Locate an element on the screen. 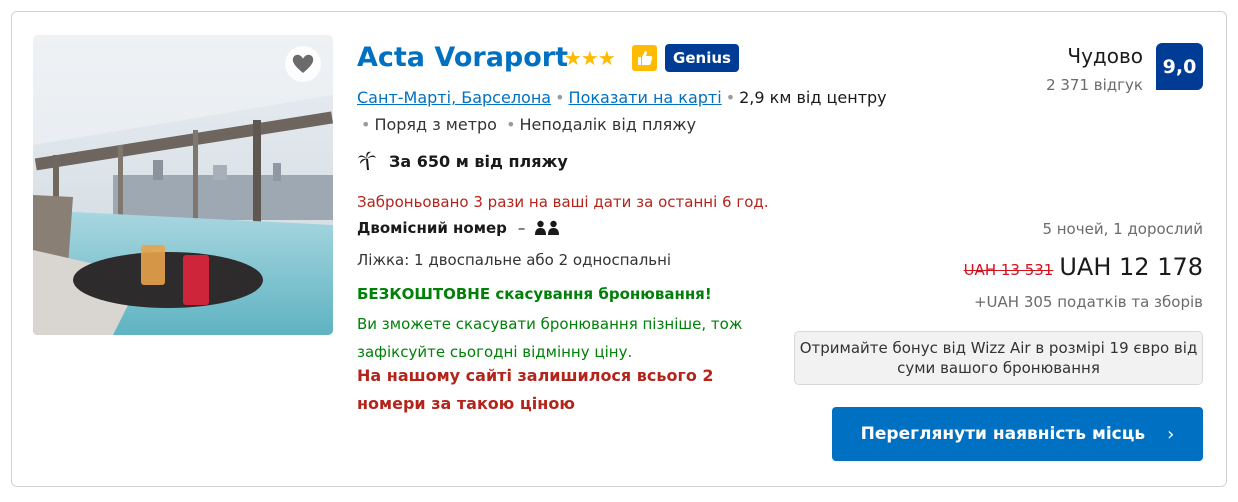 This screenshot has width=1238, height=502. tag-metro: Поряд з метро is located at coordinates (435, 124).